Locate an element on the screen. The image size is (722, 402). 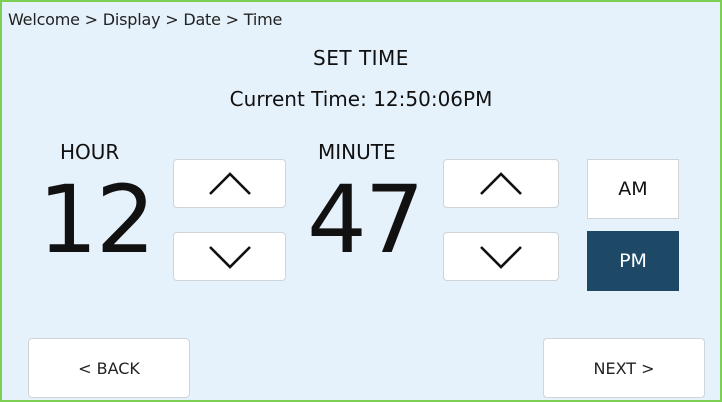
minute-value: 47 is located at coordinates (366, 220).